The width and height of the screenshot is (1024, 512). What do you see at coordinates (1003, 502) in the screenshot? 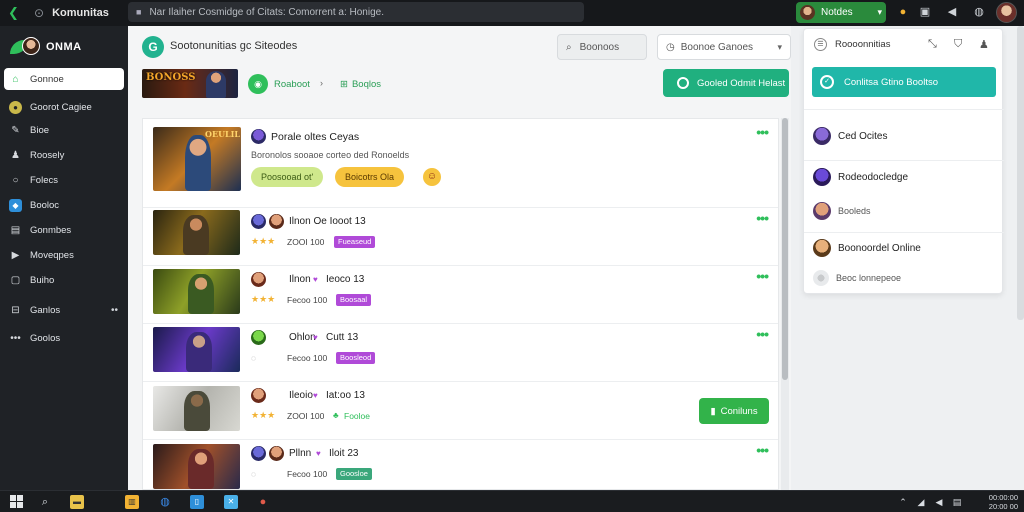
I see `clock: 00:00:00 20:00 00` at bounding box center [1003, 502].